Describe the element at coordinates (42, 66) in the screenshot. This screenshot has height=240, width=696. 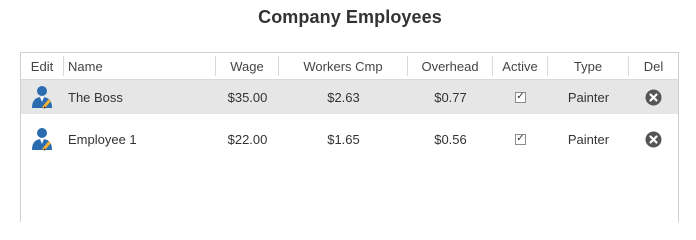
I see `column-header-edit: Edit` at that location.